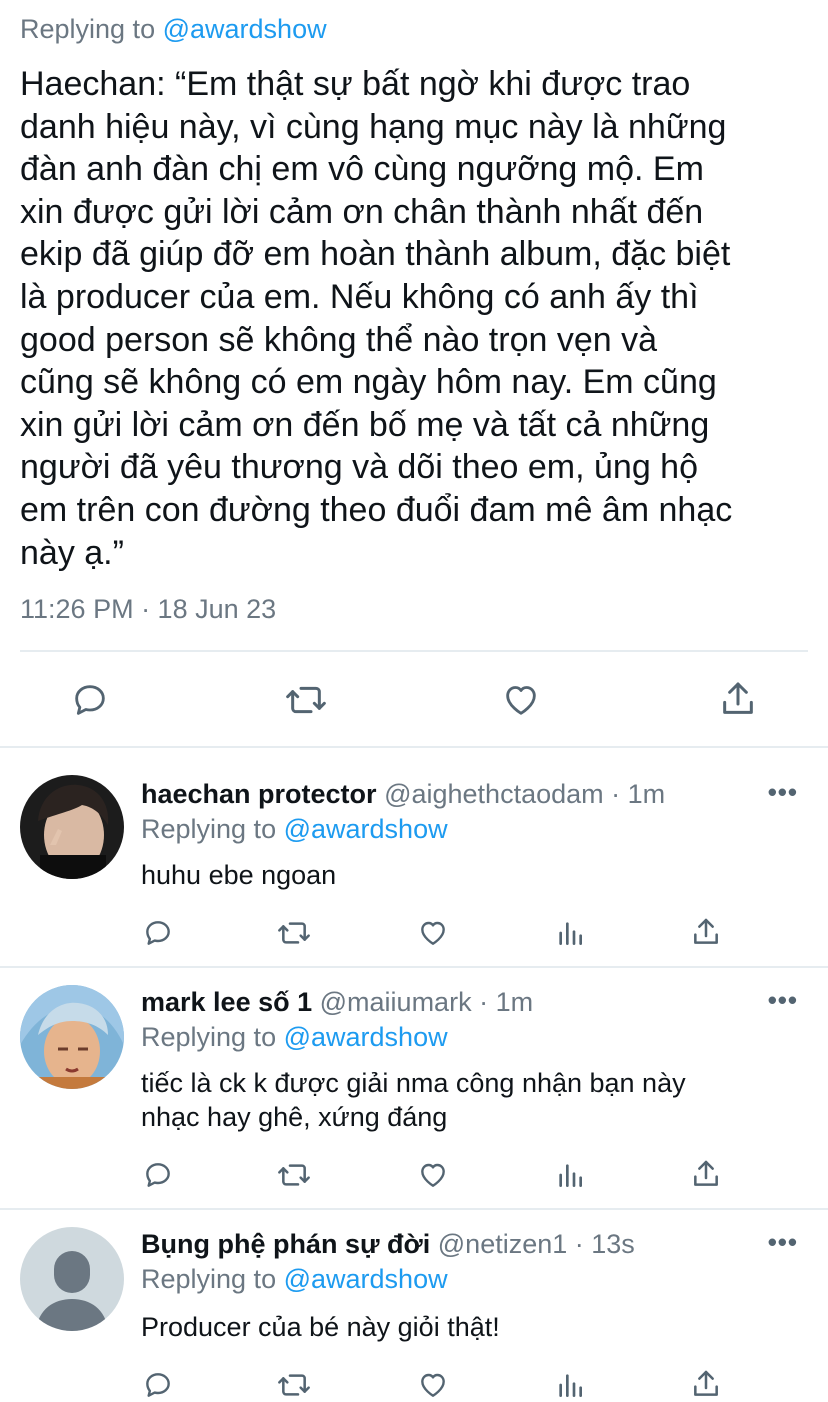 This screenshot has height=1402, width=828. Describe the element at coordinates (285, 1244) in the screenshot. I see `display-name: Bụng phệ phán sự đời` at that location.